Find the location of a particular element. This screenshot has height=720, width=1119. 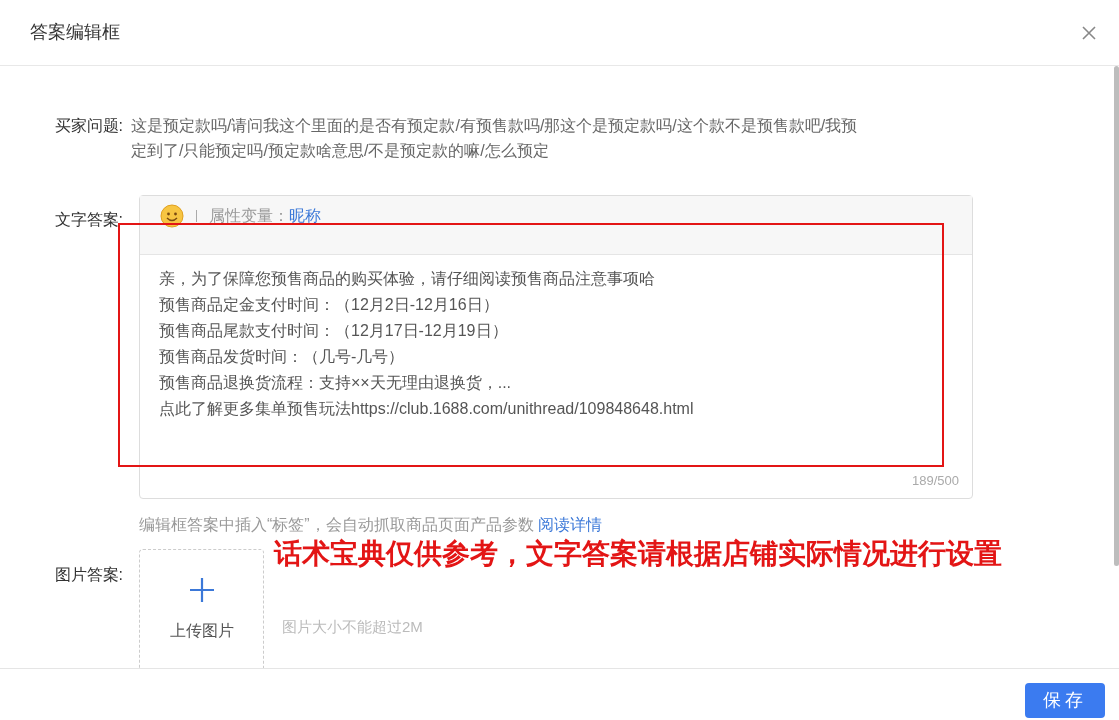

size-hint: 图片大小不能超过2M is located at coordinates (353, 627).